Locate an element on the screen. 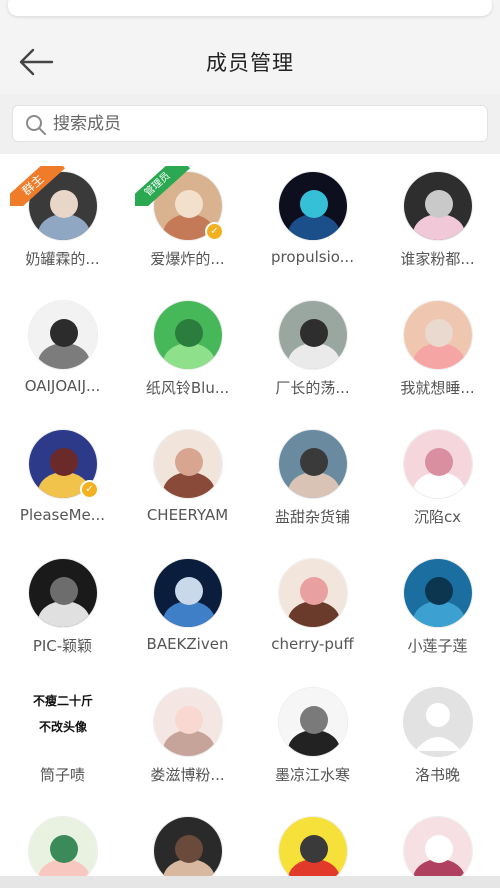  member-item: BAEKZiven is located at coordinates (187, 601).